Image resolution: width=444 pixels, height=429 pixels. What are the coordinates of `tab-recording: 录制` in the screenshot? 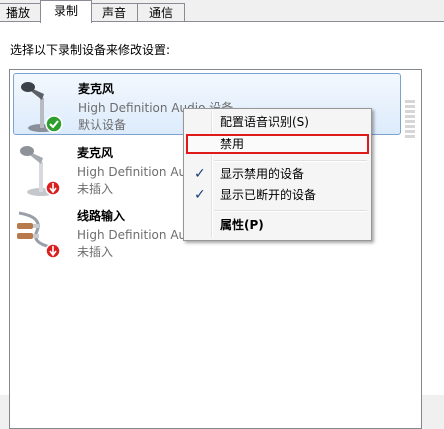 It's located at (66, 11).